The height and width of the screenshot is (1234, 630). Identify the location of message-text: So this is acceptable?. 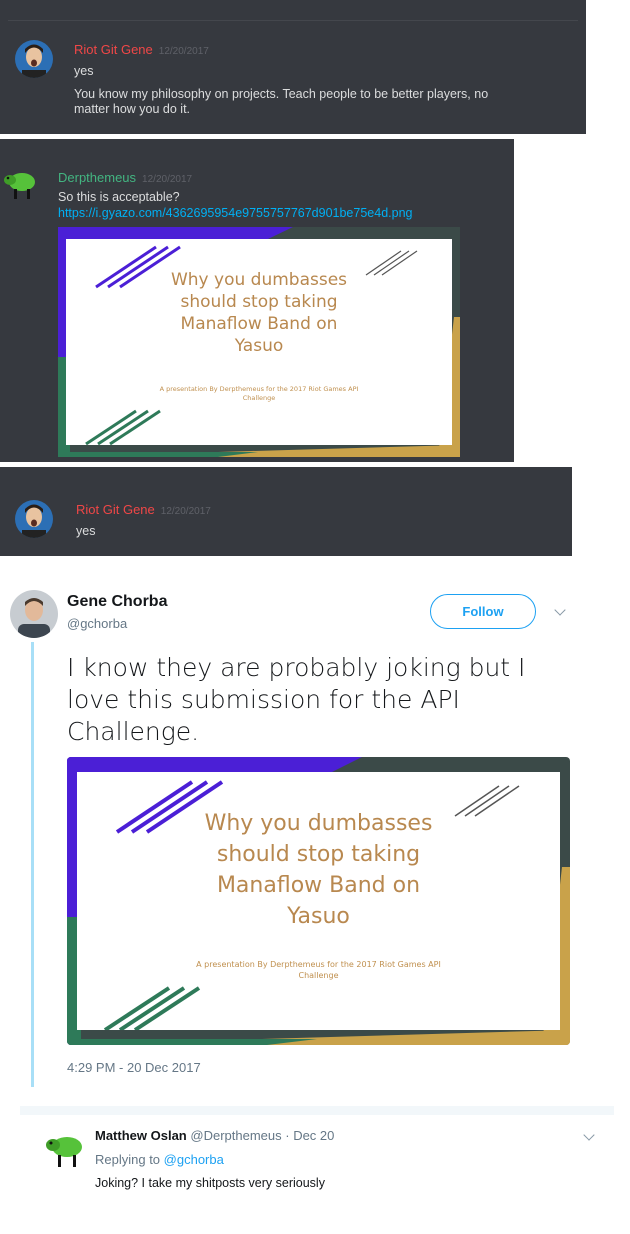
(119, 197).